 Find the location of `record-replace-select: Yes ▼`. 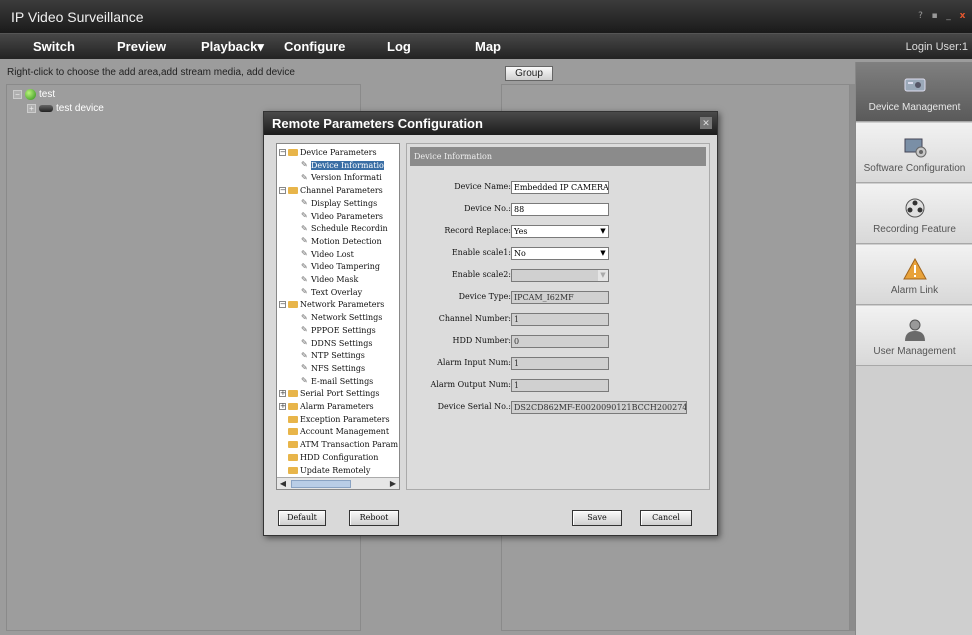

record-replace-select: Yes ▼ is located at coordinates (560, 231).